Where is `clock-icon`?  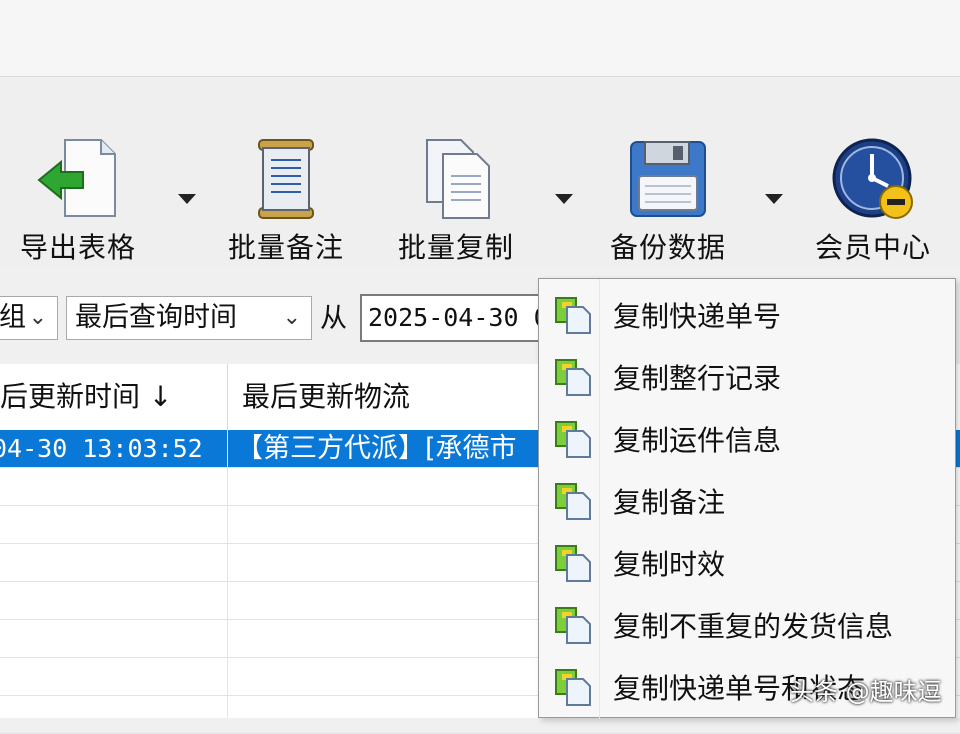
clock-icon is located at coordinates (873, 179).